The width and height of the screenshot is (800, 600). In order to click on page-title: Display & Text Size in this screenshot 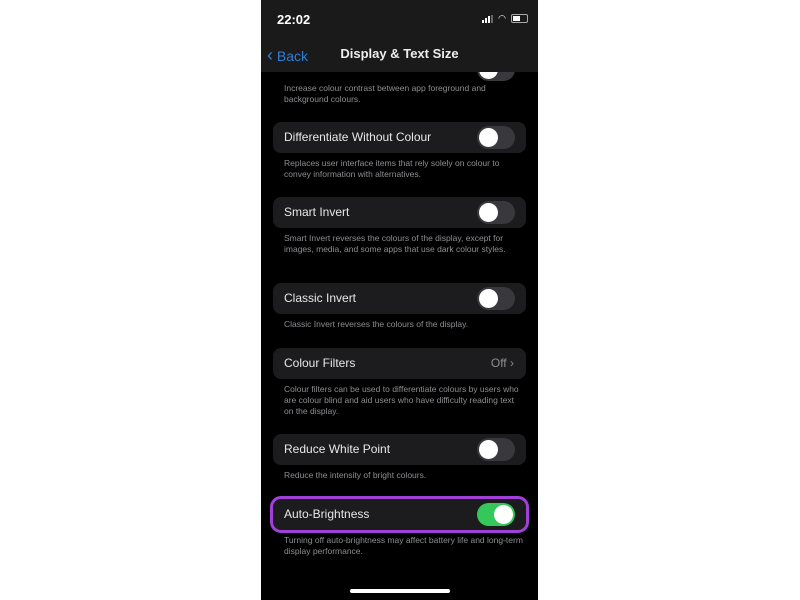, I will do `click(399, 53)`.